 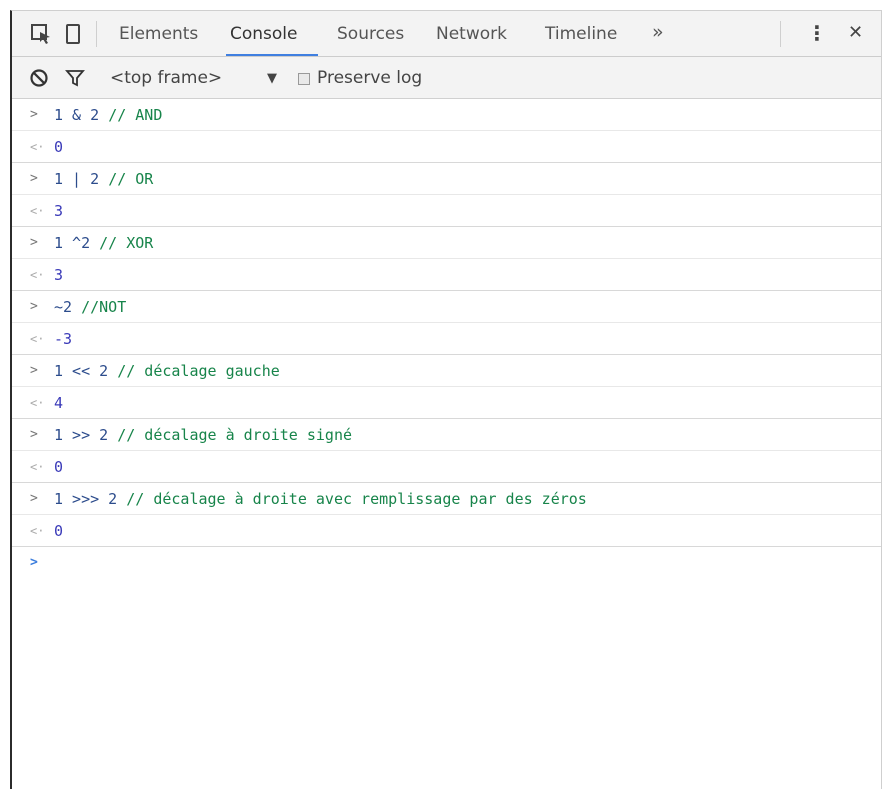 I want to click on console-filterbar: <top frame> ▼ Preserve log, so click(x=446, y=78).